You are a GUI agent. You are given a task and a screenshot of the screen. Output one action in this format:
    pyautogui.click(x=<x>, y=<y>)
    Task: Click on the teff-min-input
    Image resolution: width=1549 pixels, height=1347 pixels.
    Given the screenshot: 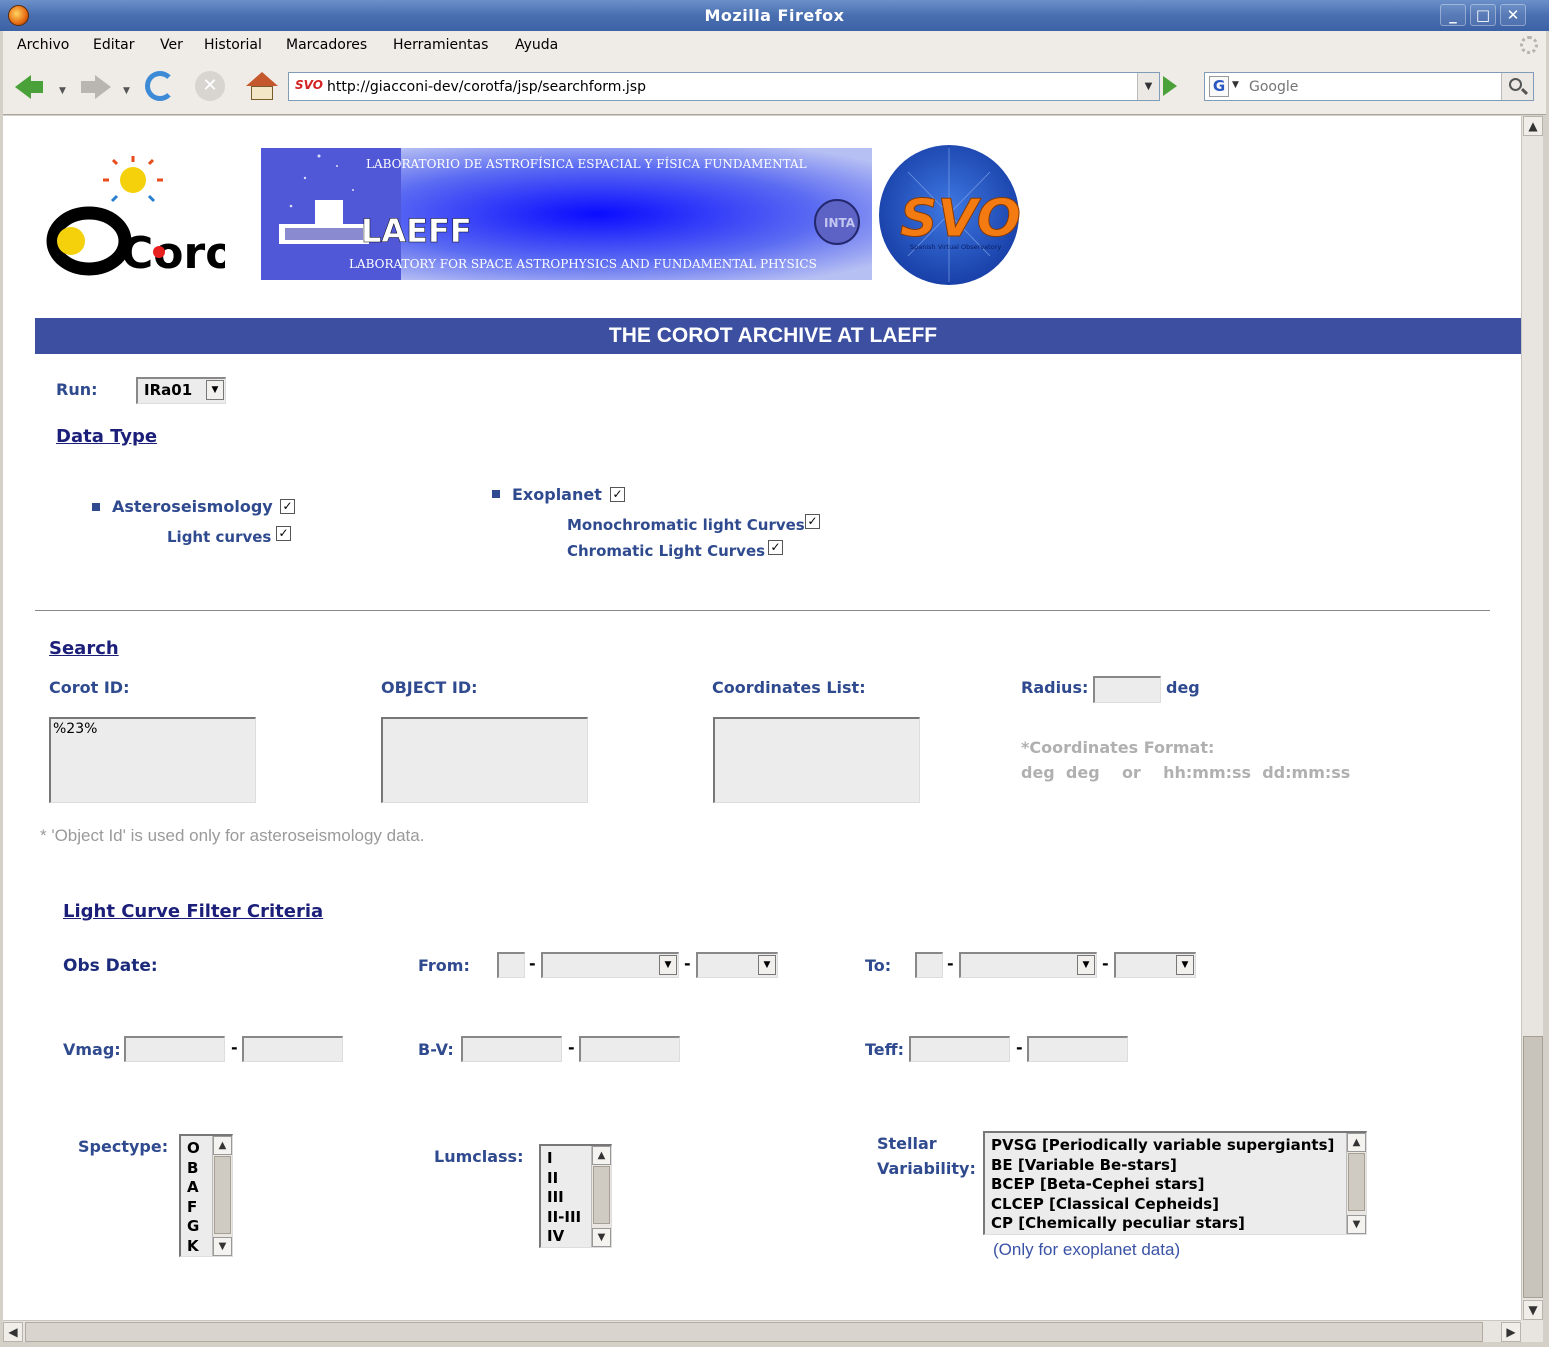 What is the action you would take?
    pyautogui.click(x=959, y=1049)
    